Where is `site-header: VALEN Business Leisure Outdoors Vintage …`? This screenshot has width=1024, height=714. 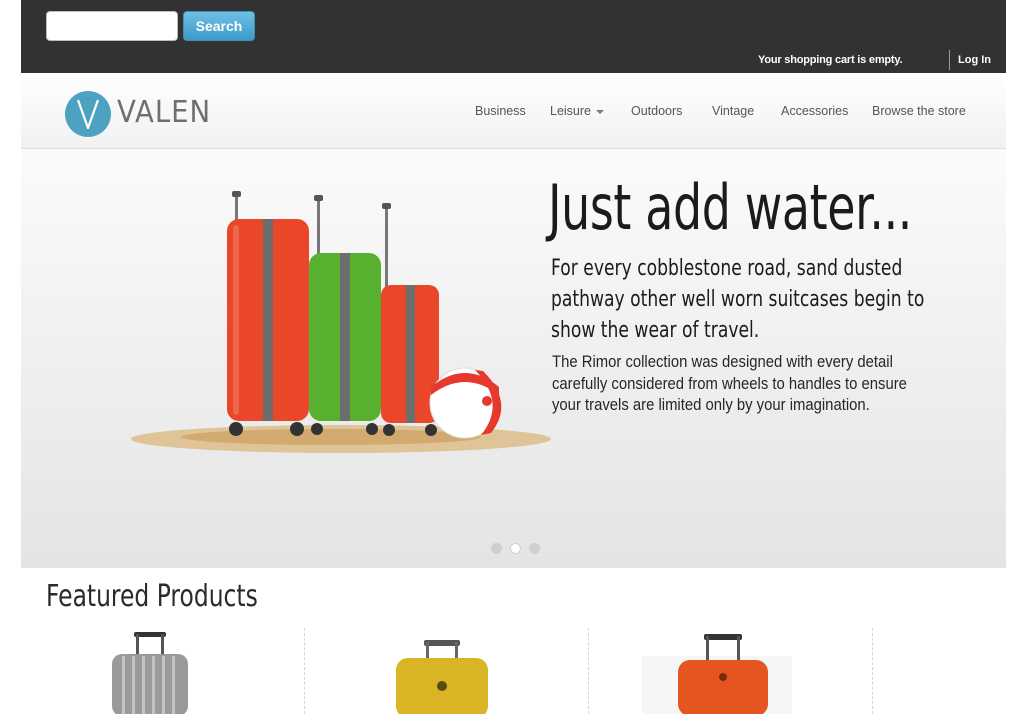 site-header: VALEN Business Leisure Outdoors Vintage … is located at coordinates (513, 111).